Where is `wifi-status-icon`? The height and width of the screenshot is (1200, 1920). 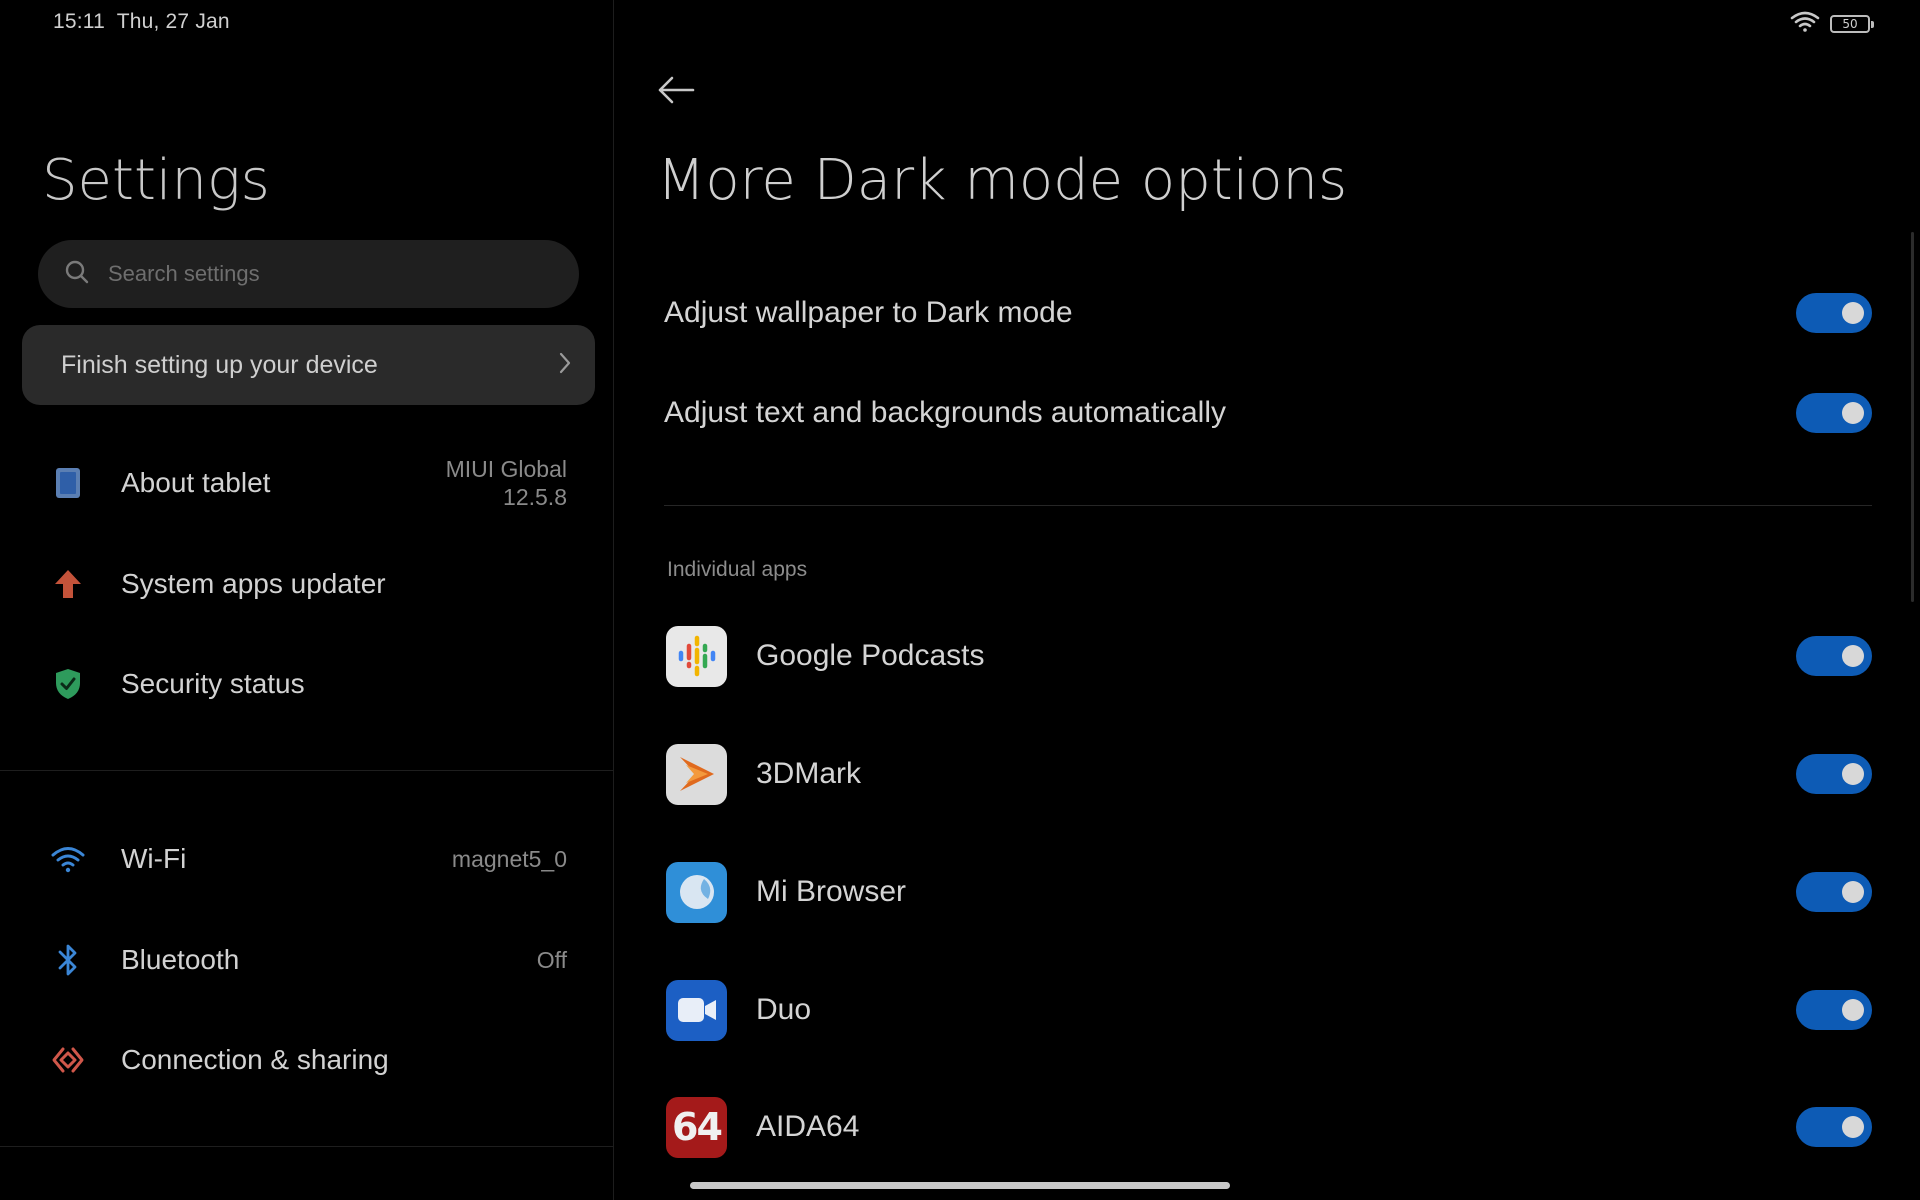
wifi-status-icon is located at coordinates (1805, 23).